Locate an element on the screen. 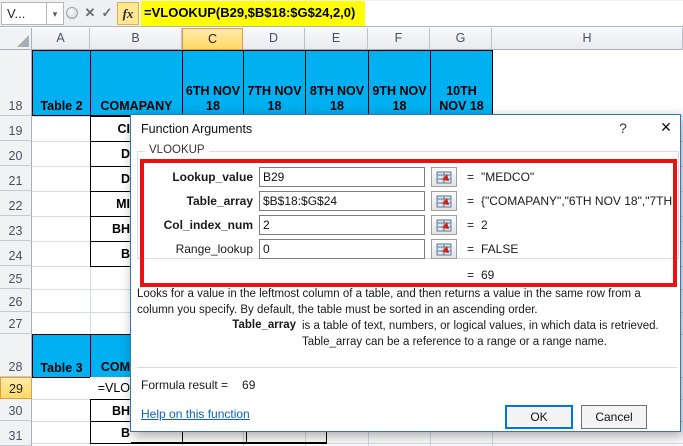 This screenshot has height=446, width=683. lookup-value-result: "MEDCO" is located at coordinates (508, 177).